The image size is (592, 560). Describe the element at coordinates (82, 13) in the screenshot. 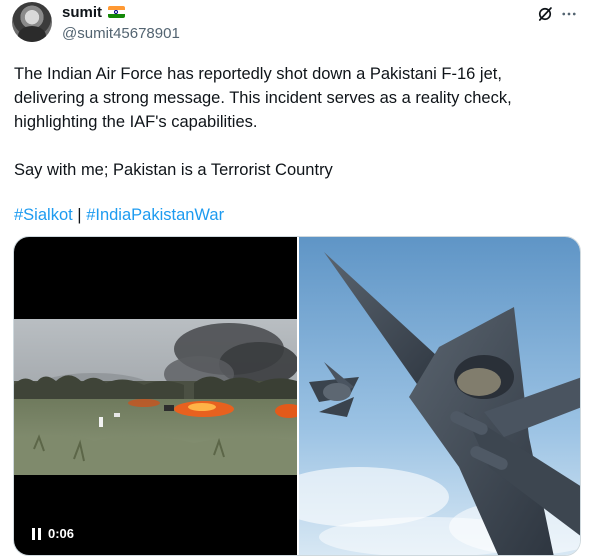

I see `display-name: sumit` at that location.